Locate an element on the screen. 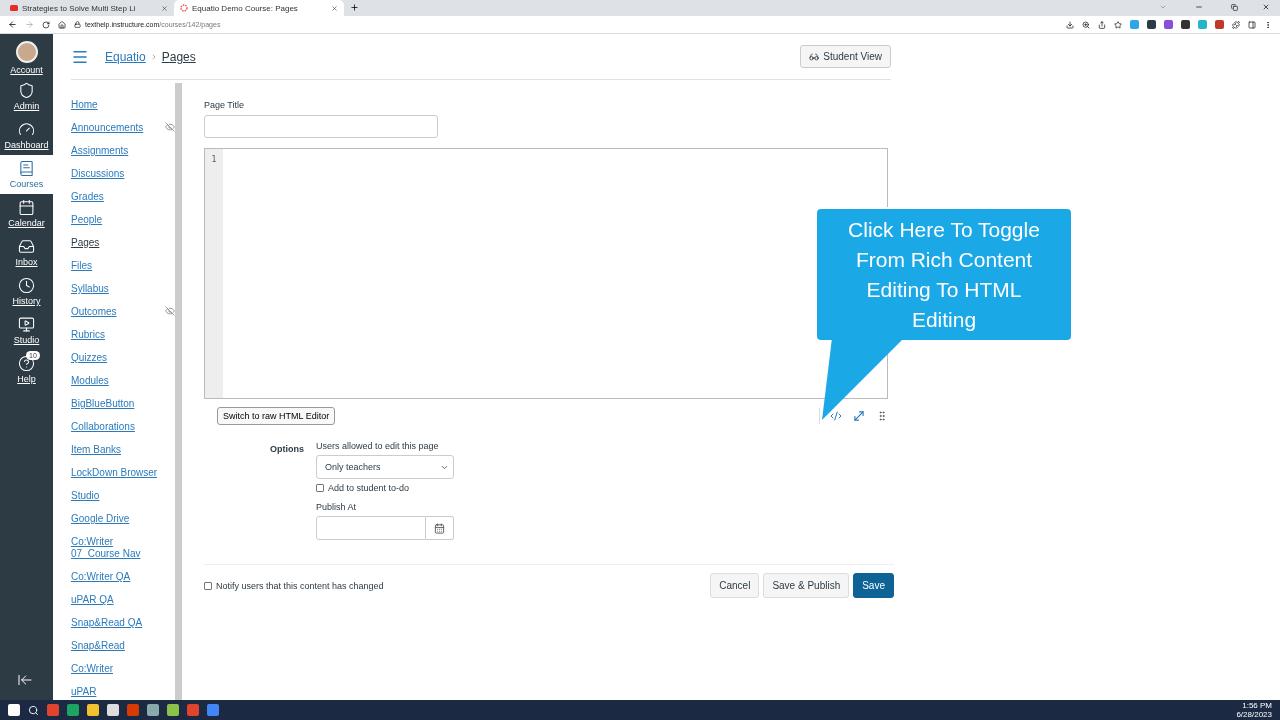  course-nav-link: Studio is located at coordinates (123, 501).